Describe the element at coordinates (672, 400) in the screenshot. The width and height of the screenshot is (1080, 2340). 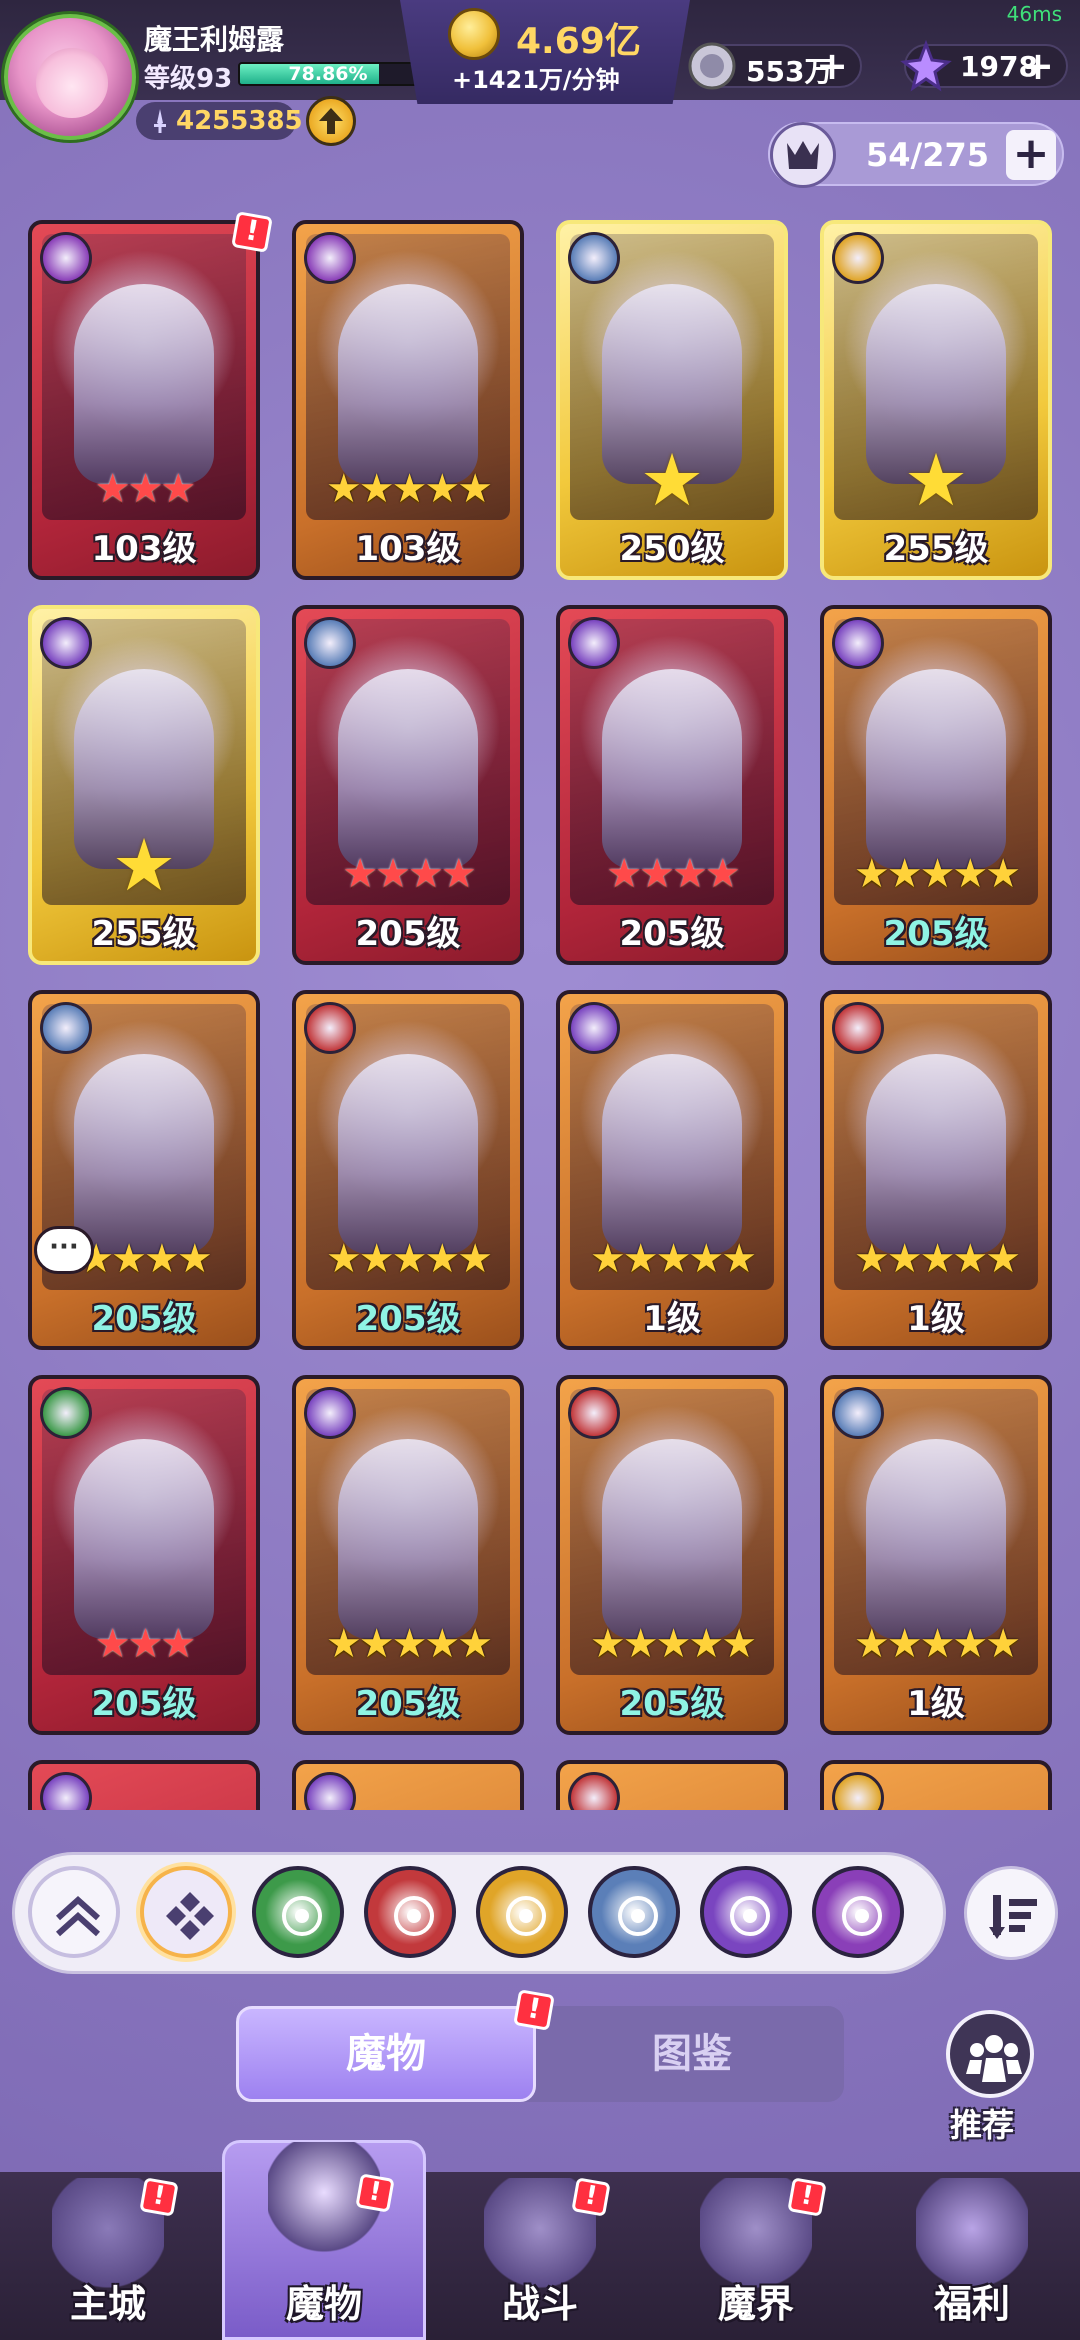
I see `monster-card: ★ 250级` at that location.